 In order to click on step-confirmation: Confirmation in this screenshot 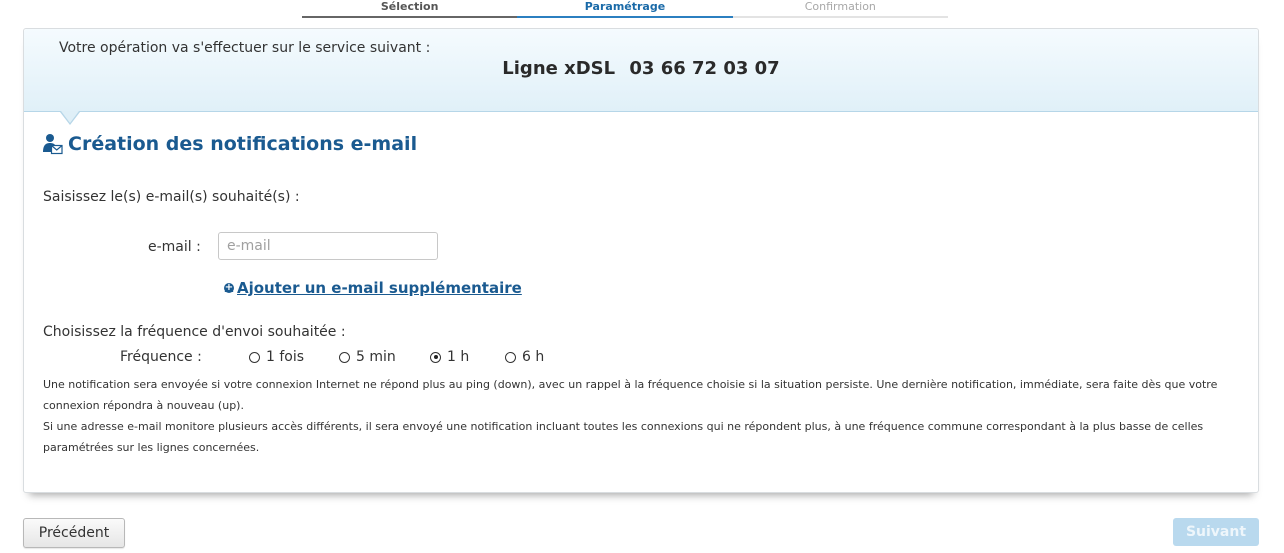, I will do `click(840, 9)`.